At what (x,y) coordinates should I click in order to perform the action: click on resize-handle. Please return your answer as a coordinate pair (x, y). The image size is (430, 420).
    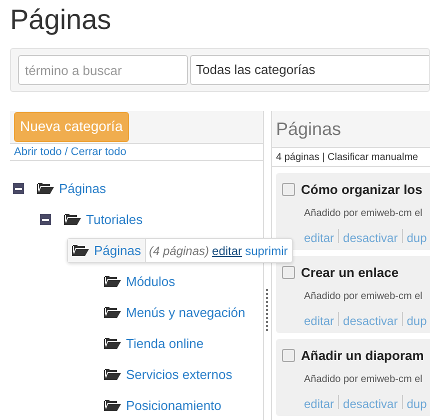
    Looking at the image, I should click on (267, 310).